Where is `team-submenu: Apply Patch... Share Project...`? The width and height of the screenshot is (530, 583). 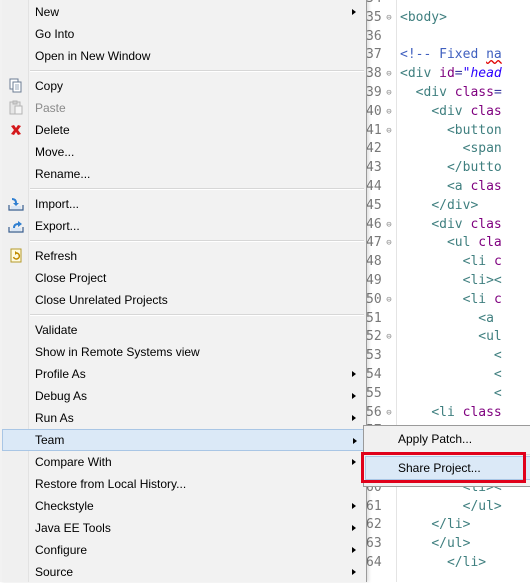 team-submenu: Apply Patch... Share Project... is located at coordinates (446, 456).